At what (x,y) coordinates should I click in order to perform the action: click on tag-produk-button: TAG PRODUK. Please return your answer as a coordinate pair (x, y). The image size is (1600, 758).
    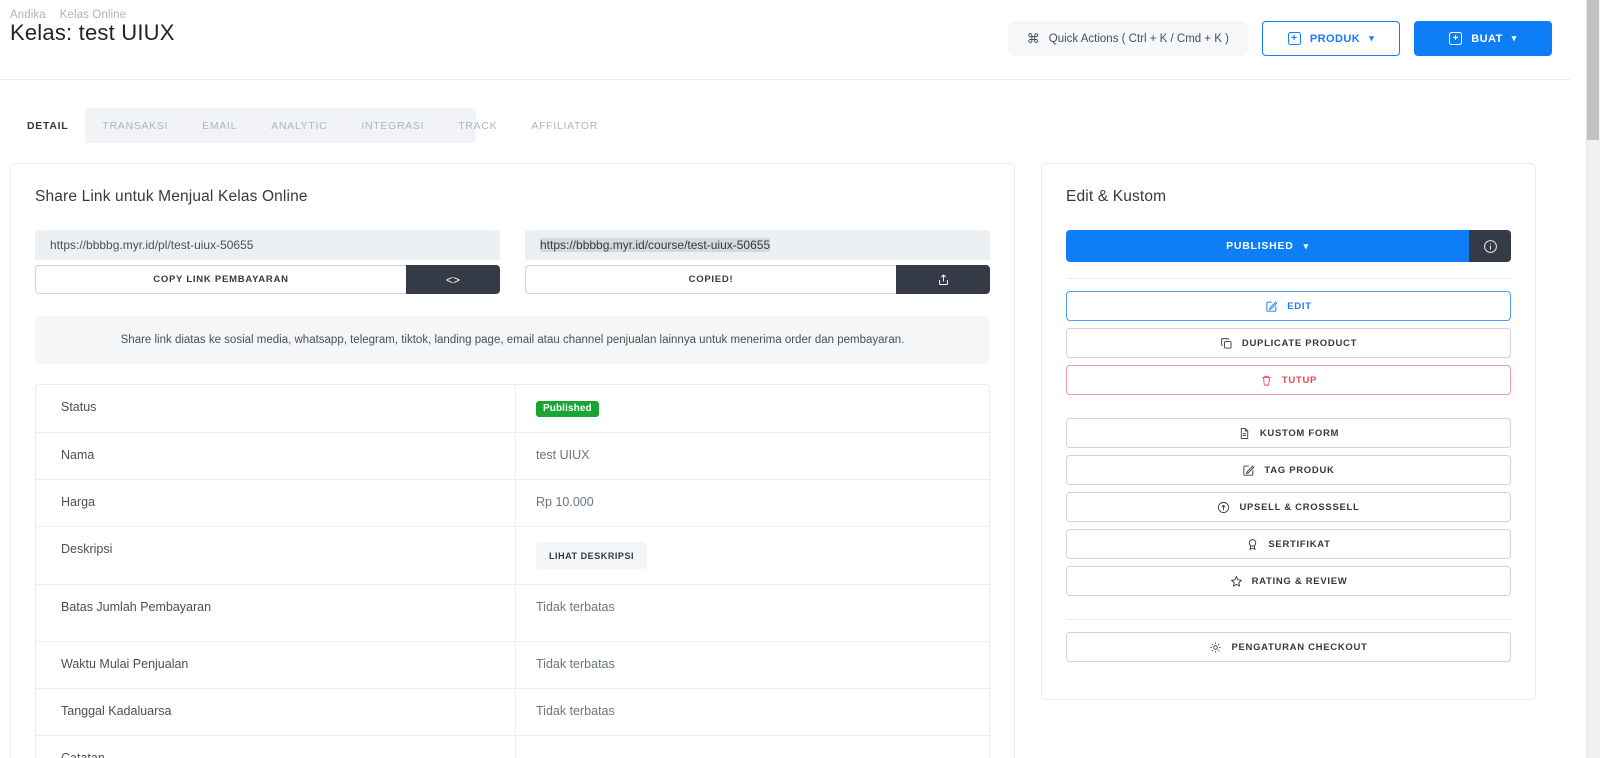
    Looking at the image, I should click on (1288, 470).